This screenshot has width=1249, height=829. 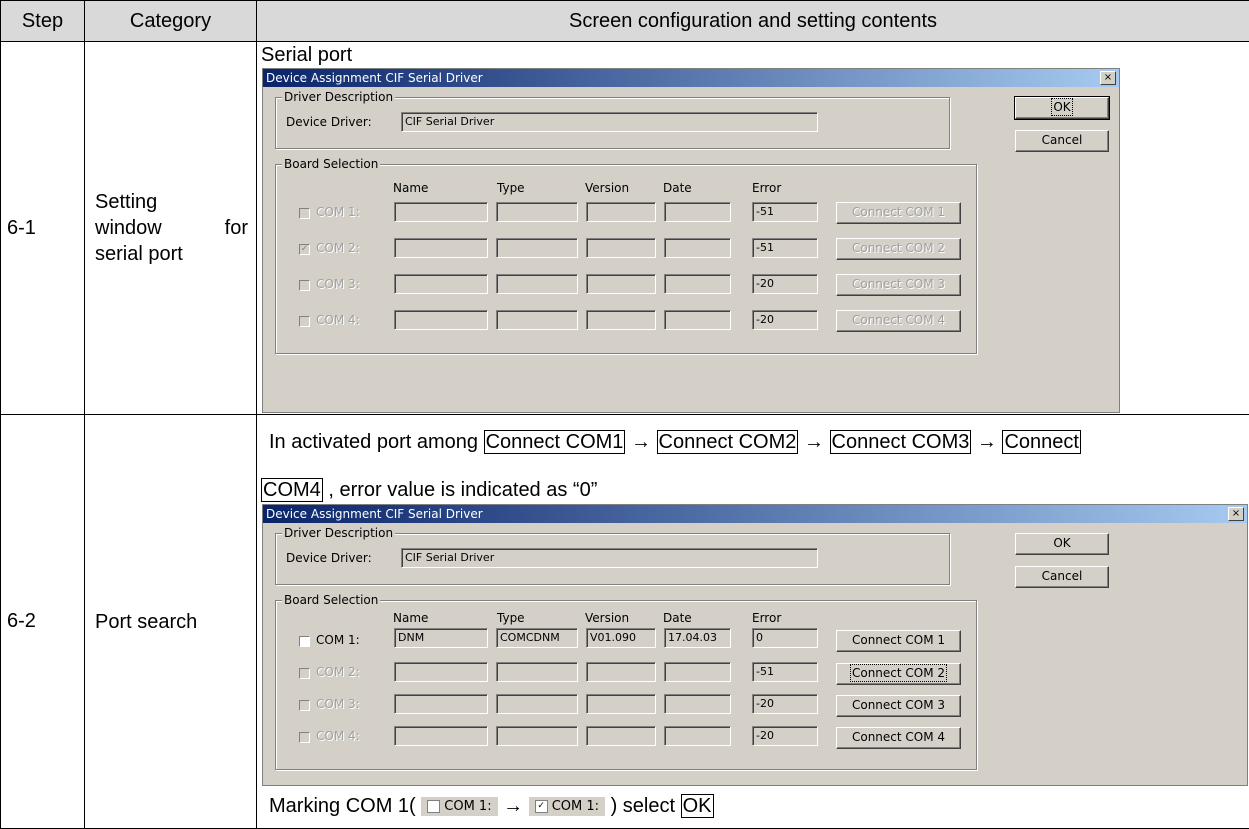 I want to click on col-type: Type, so click(x=511, y=618).